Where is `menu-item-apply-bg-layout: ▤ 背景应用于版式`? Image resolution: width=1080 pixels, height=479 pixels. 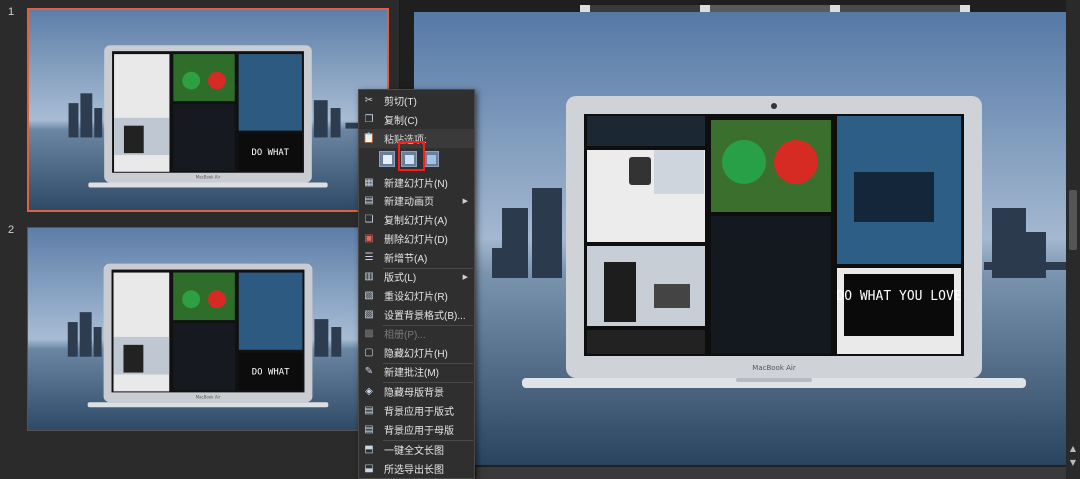
menu-item-apply-bg-layout: ▤ 背景应用于版式 is located at coordinates (416, 410).